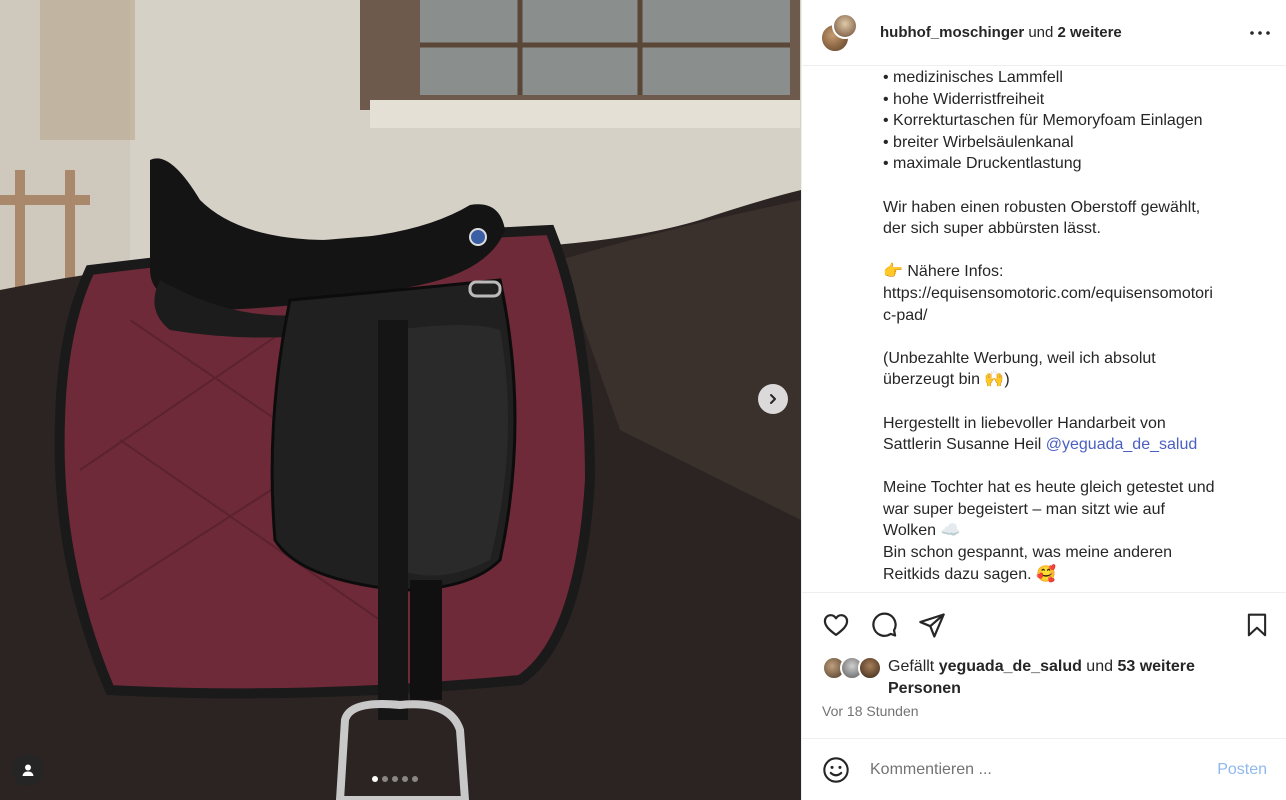 The image size is (1286, 800). I want to click on other-authors-link: 2 weitere, so click(1090, 32).